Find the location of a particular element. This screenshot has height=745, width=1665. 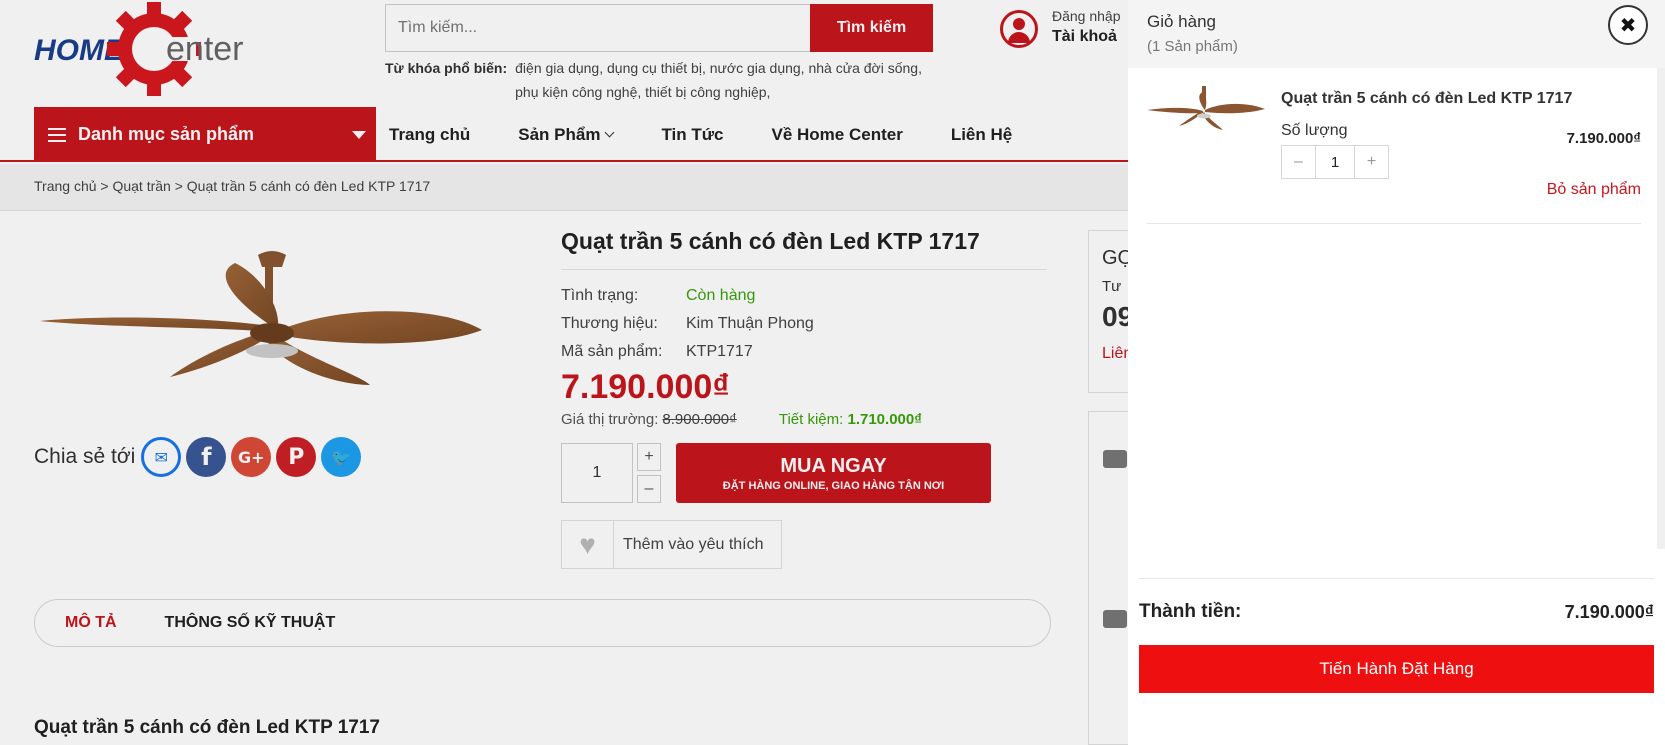

cart-quantity-minus: – is located at coordinates (1298, 162).